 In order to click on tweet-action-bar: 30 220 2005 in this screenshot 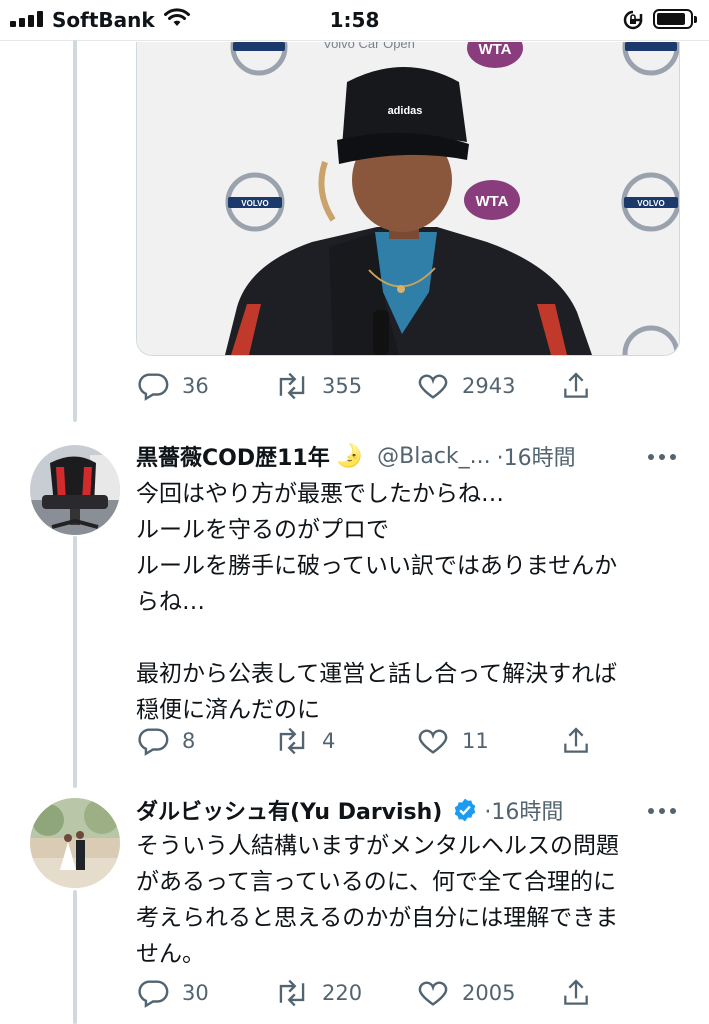, I will do `click(371, 993)`.